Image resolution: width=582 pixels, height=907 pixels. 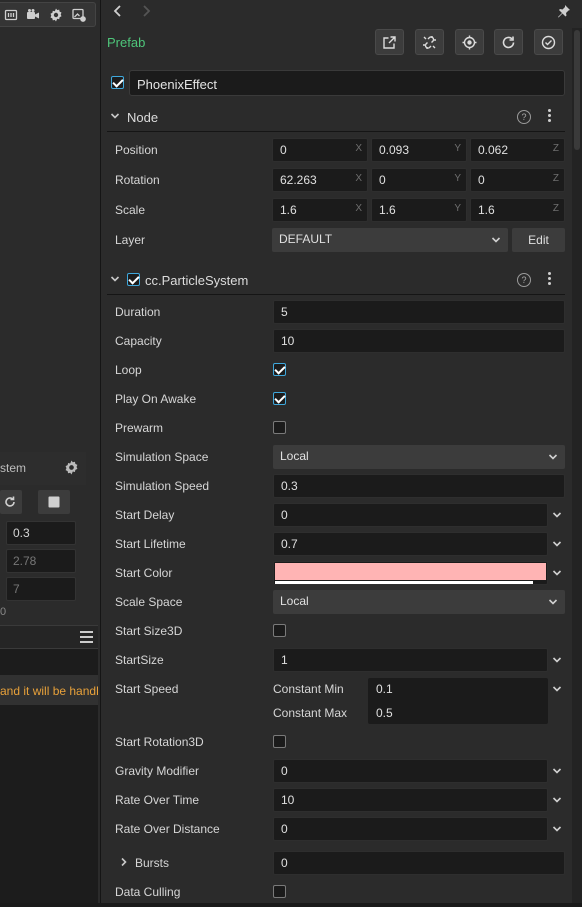 What do you see at coordinates (469, 42) in the screenshot?
I see `locate-prefab-button` at bounding box center [469, 42].